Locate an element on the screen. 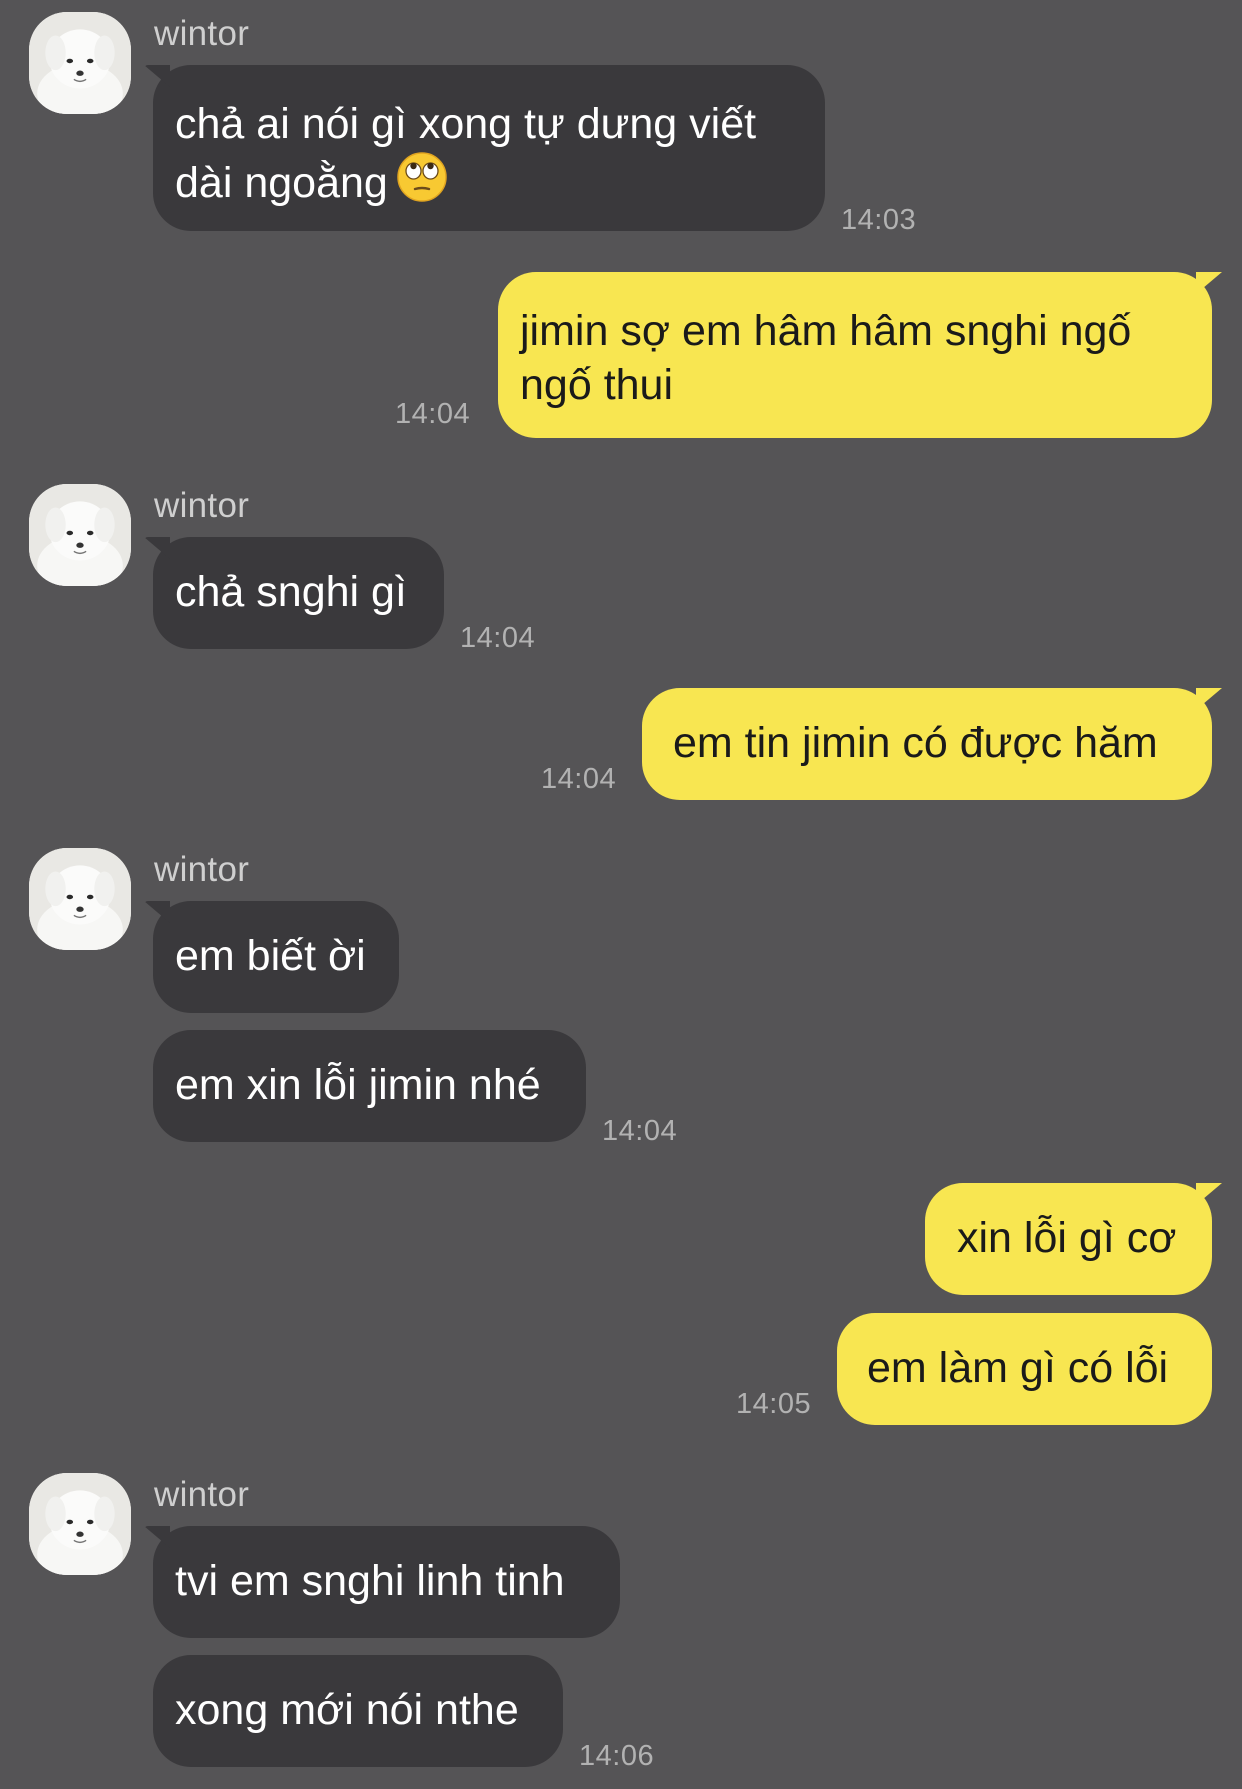 The height and width of the screenshot is (1789, 1242). face-with-rolling-eyes-icon is located at coordinates (422, 183).